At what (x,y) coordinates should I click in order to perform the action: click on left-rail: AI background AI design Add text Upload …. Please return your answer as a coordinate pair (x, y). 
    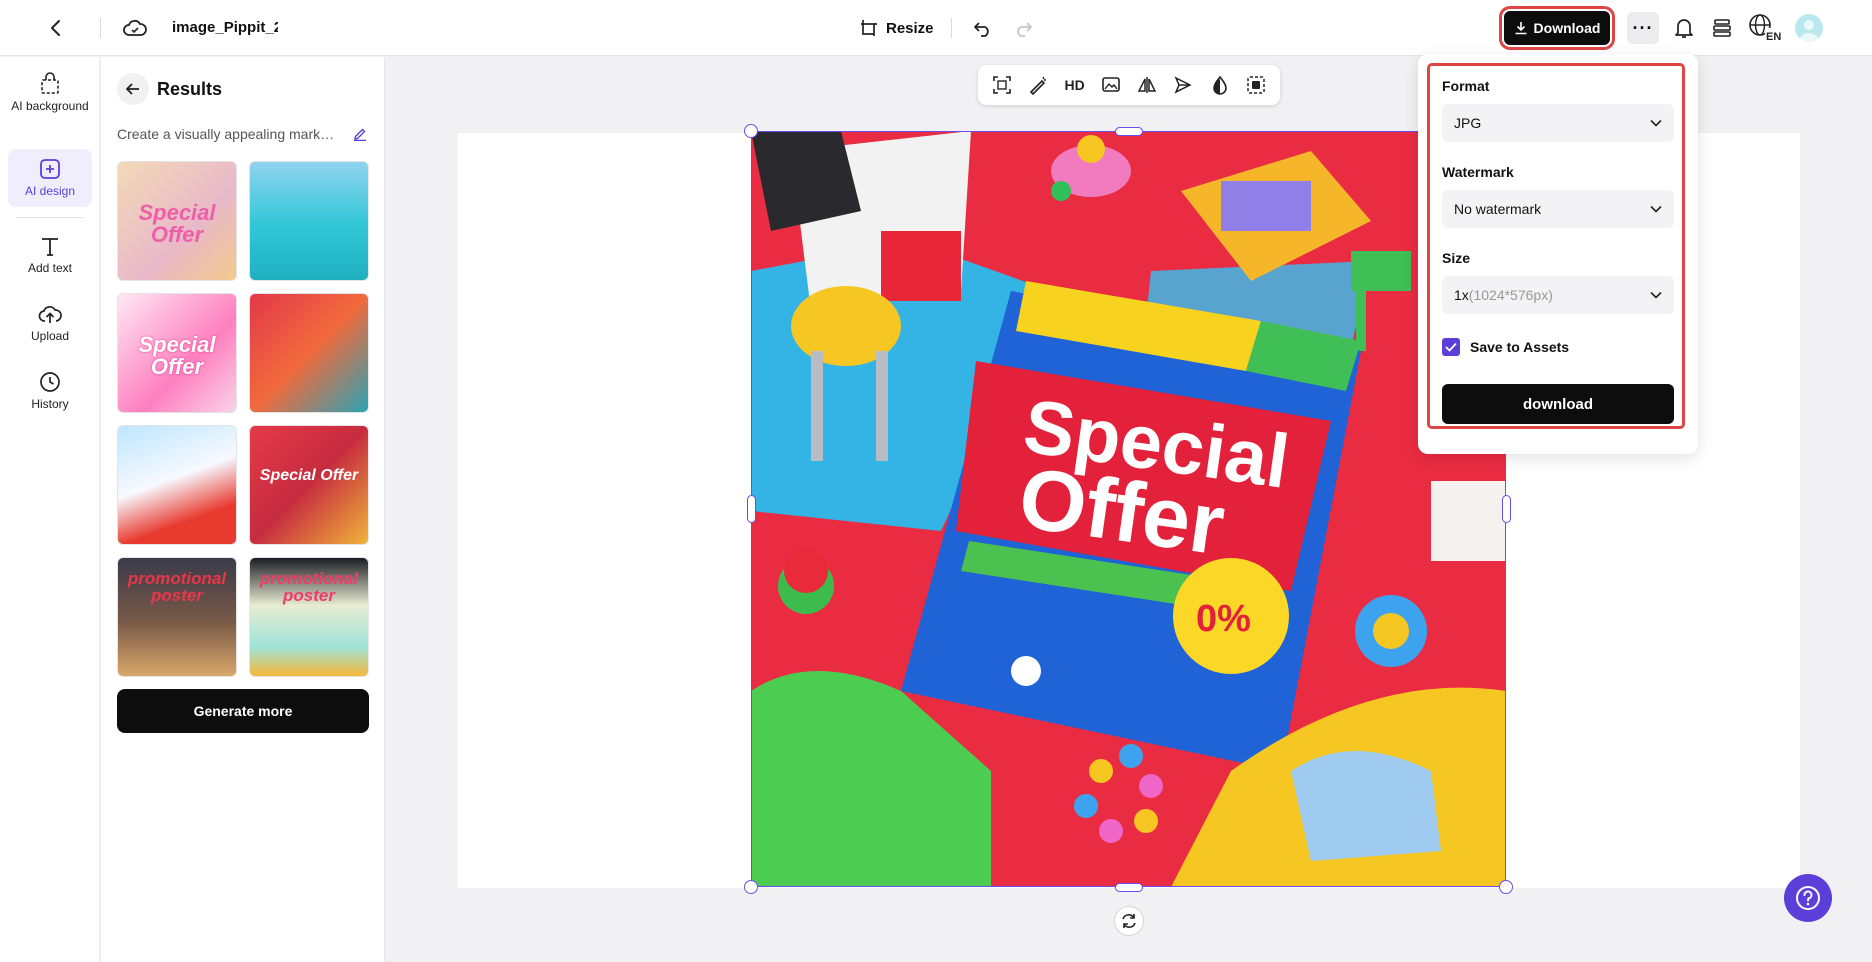
    Looking at the image, I should click on (50, 509).